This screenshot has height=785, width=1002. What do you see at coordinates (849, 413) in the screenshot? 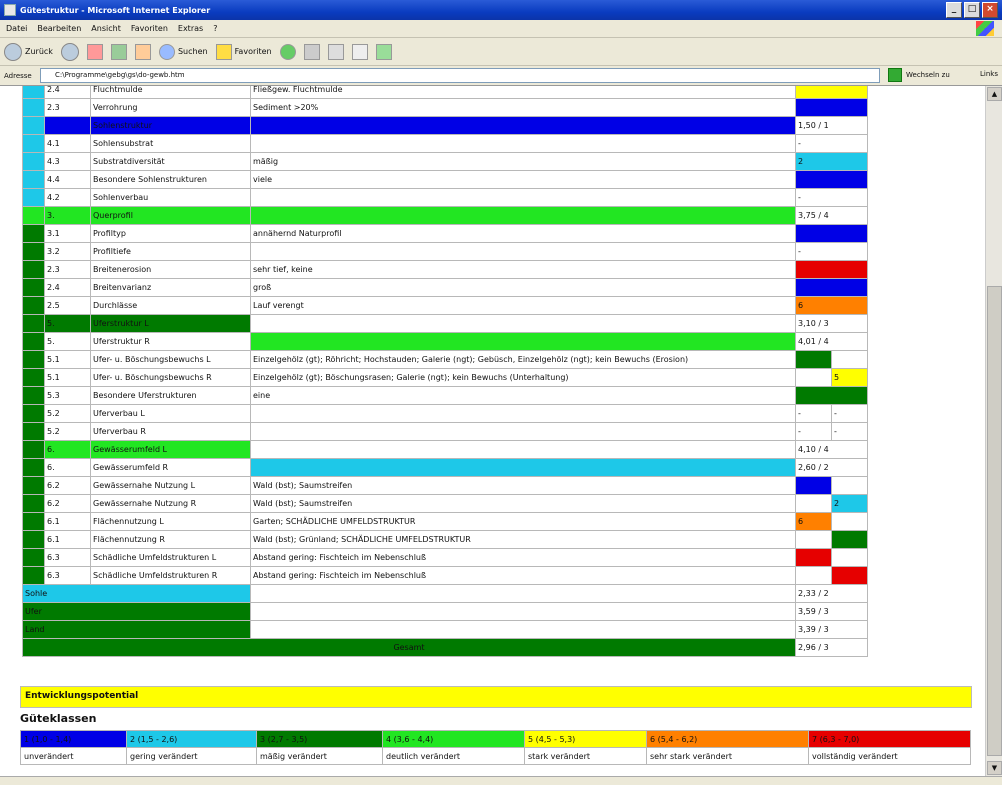
I see `score-swatch-right: -` at bounding box center [849, 413].